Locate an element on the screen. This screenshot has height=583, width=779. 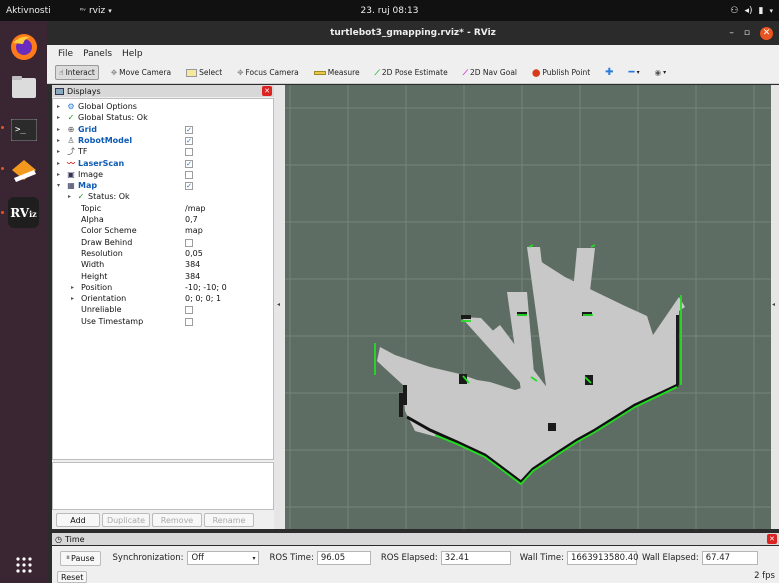
remove-tool-button: ━ ▾ is located at coordinates (634, 72).